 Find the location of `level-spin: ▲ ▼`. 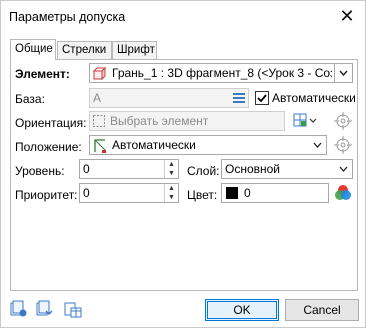

level-spin: ▲ ▼ is located at coordinates (171, 169).